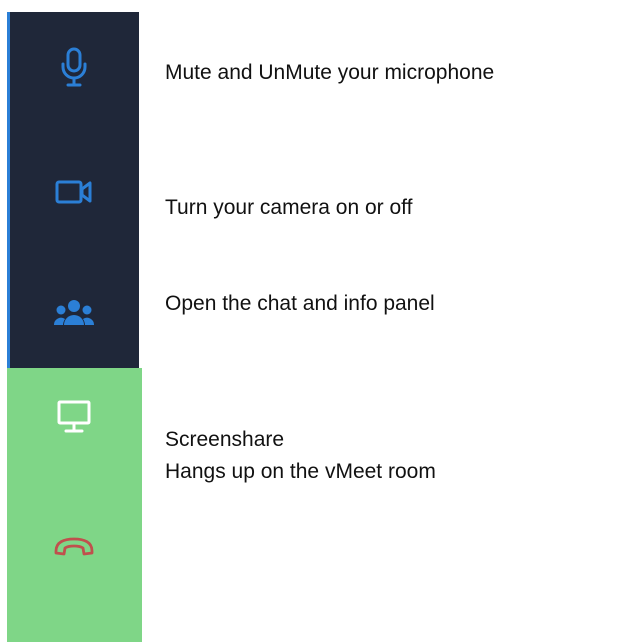  I want to click on chat-info-panel-button, so click(74, 312).